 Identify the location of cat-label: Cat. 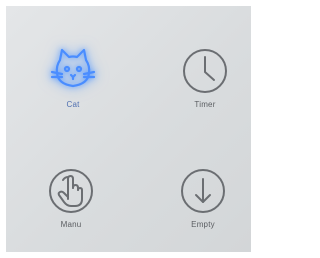
(73, 104).